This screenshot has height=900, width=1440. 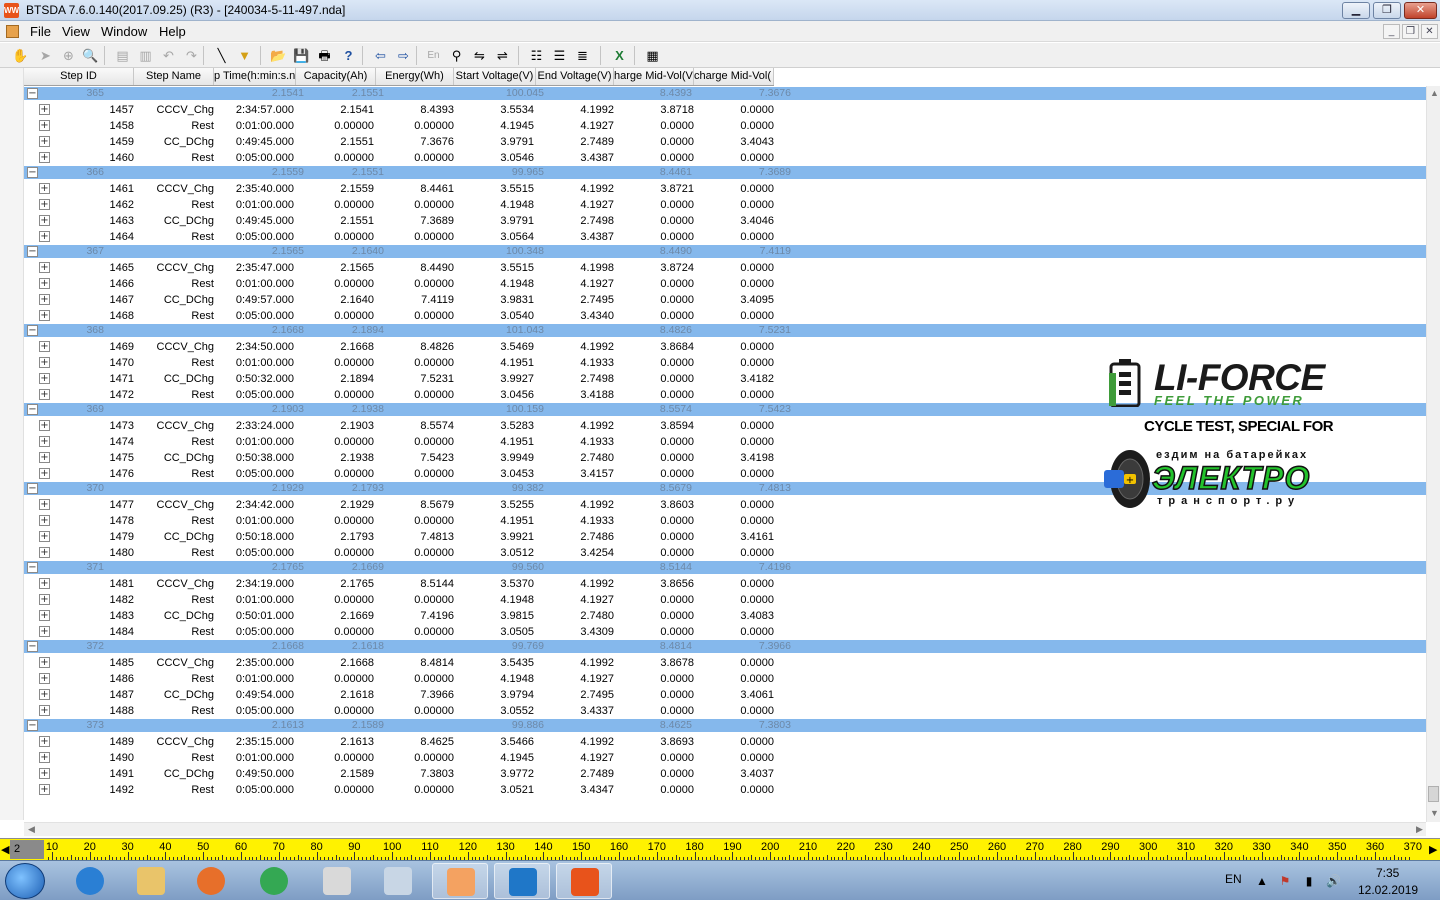 What do you see at coordinates (90, 55) in the screenshot?
I see `zoom-icon: 🔍` at bounding box center [90, 55].